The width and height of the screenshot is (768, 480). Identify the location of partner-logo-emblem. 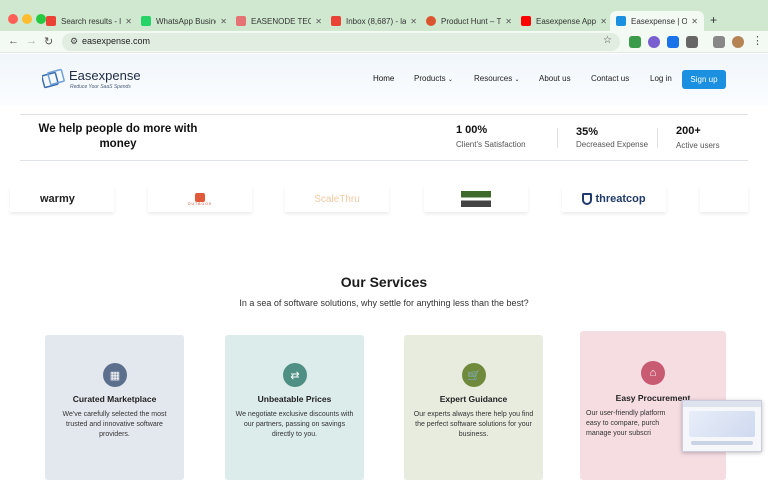
(476, 199).